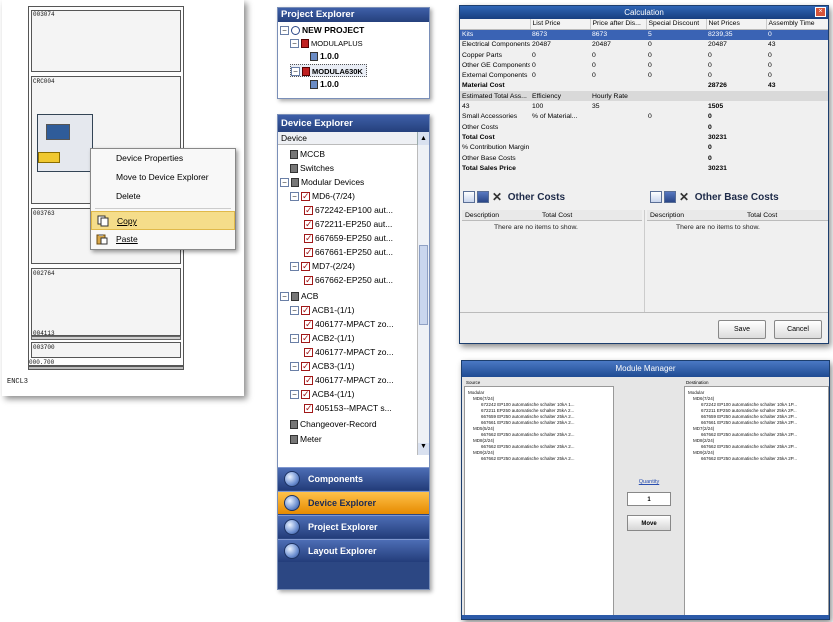 The height and width of the screenshot is (622, 833). Describe the element at coordinates (644, 148) in the screenshot. I see `table-row: % Contribution Margin 0` at that location.